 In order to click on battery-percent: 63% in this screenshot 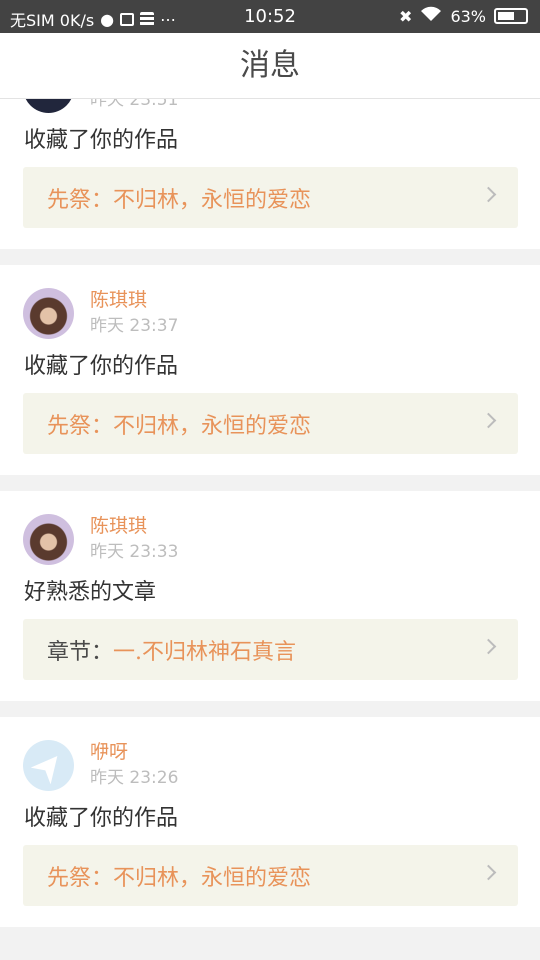, I will do `click(468, 16)`.